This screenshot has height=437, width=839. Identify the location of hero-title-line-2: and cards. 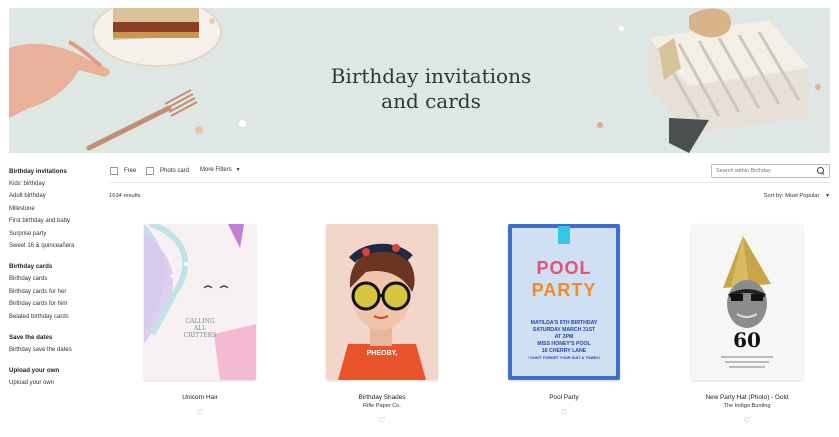
(431, 101).